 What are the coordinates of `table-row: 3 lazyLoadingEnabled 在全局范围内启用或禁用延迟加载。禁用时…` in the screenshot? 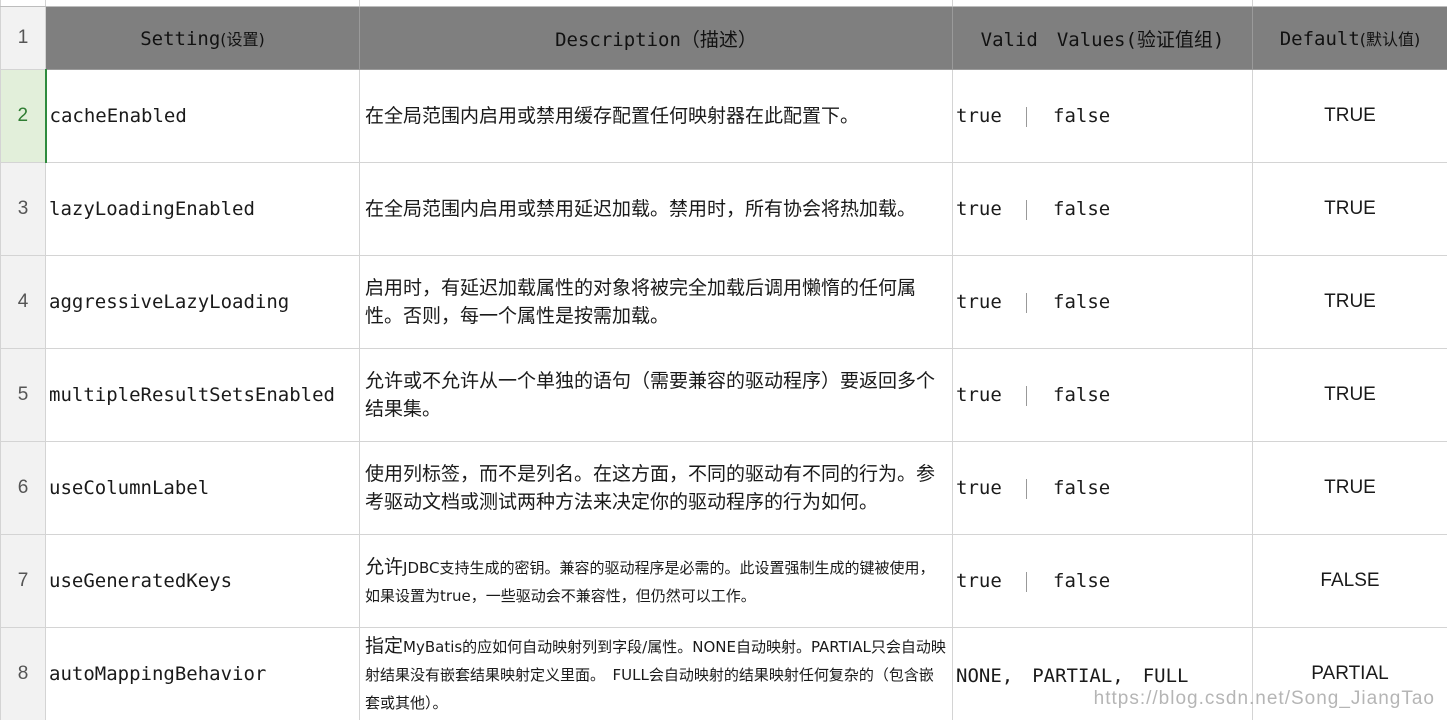 It's located at (723, 209).